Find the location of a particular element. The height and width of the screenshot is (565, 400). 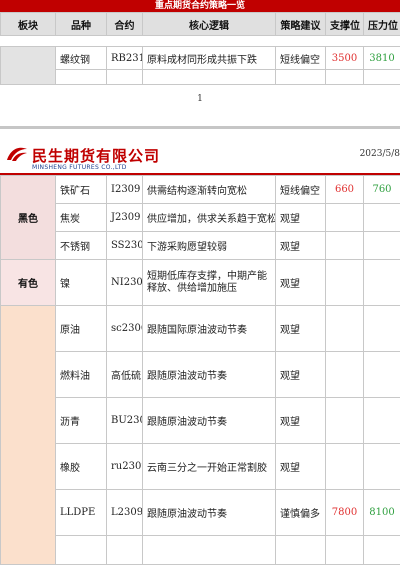

logo-icon is located at coordinates (17, 154).